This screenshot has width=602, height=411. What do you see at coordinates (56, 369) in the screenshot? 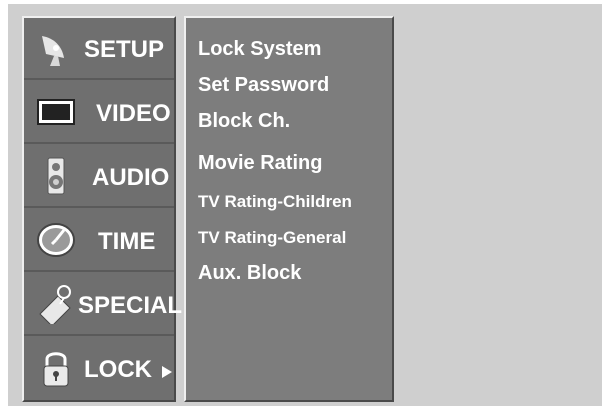
I see `padlock-icon` at bounding box center [56, 369].